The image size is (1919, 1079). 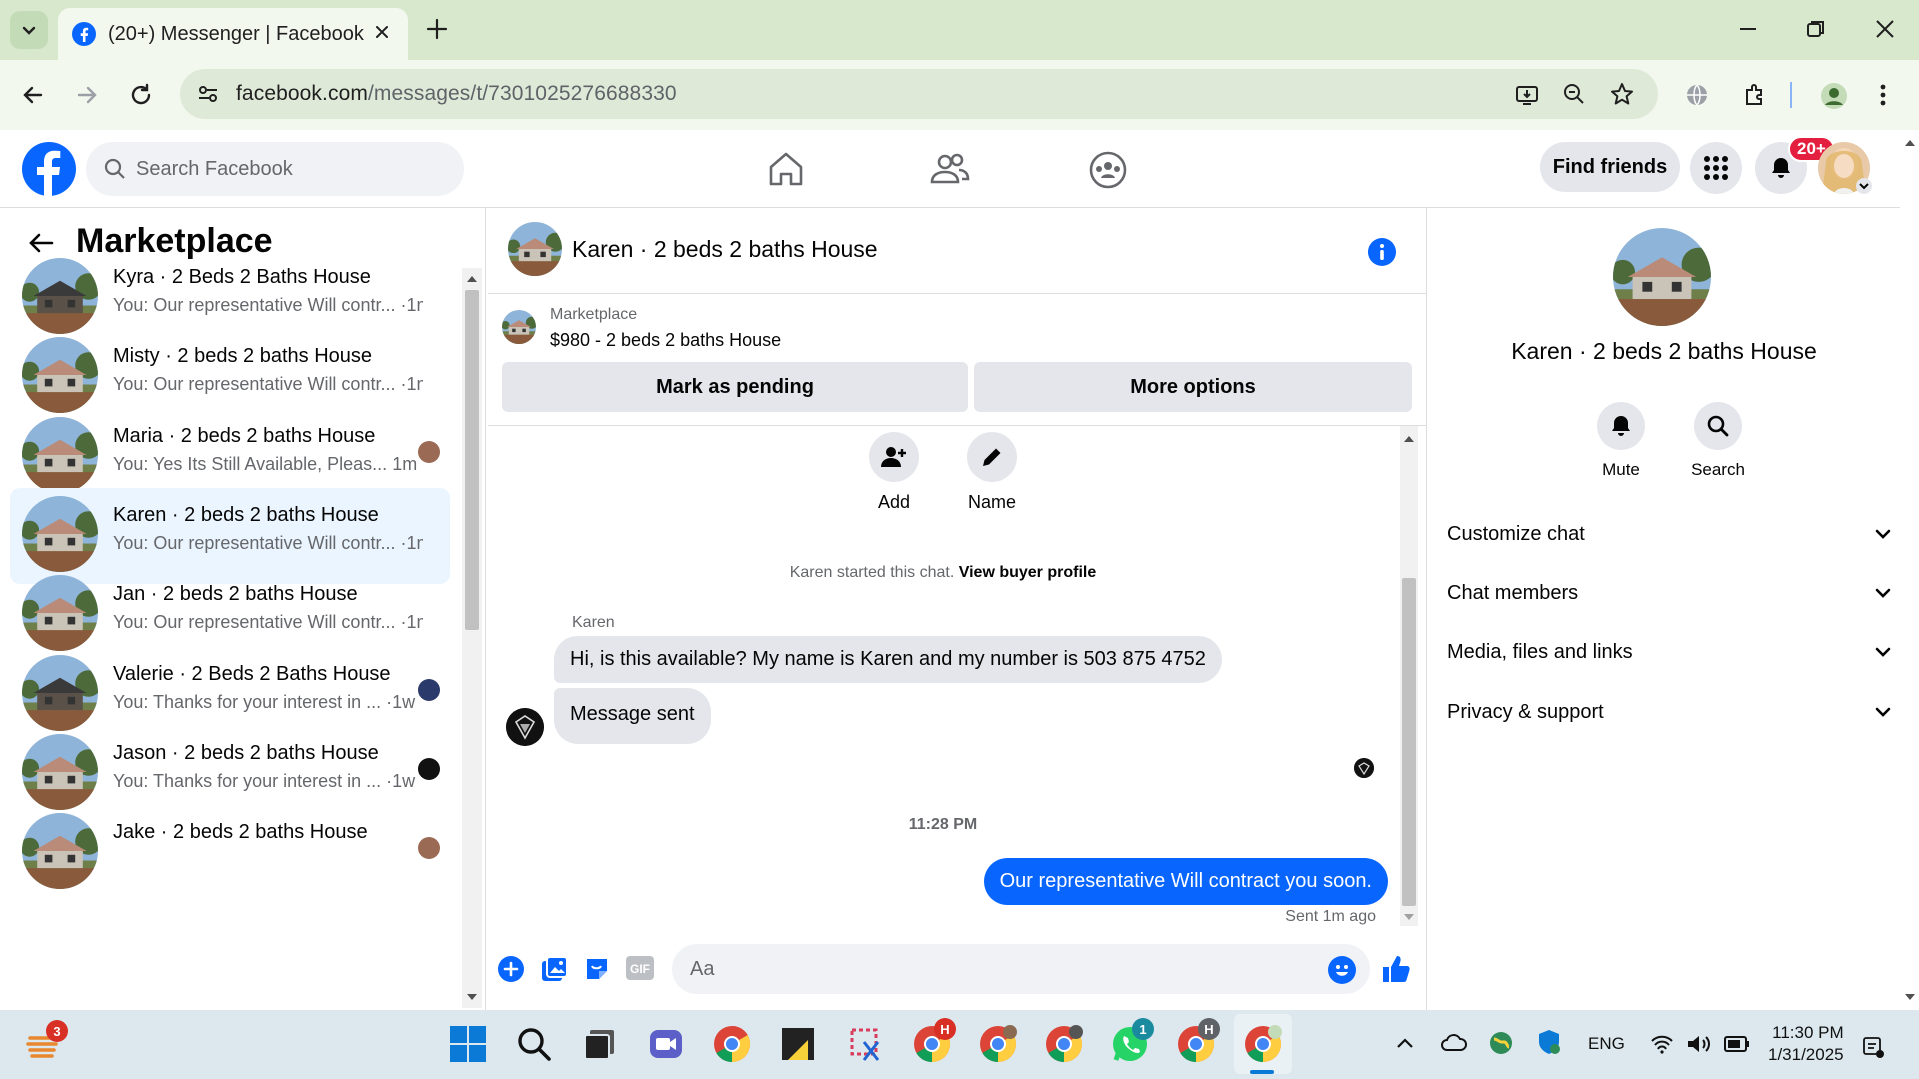 What do you see at coordinates (866, 1044) in the screenshot?
I see `snipping-tool-icon` at bounding box center [866, 1044].